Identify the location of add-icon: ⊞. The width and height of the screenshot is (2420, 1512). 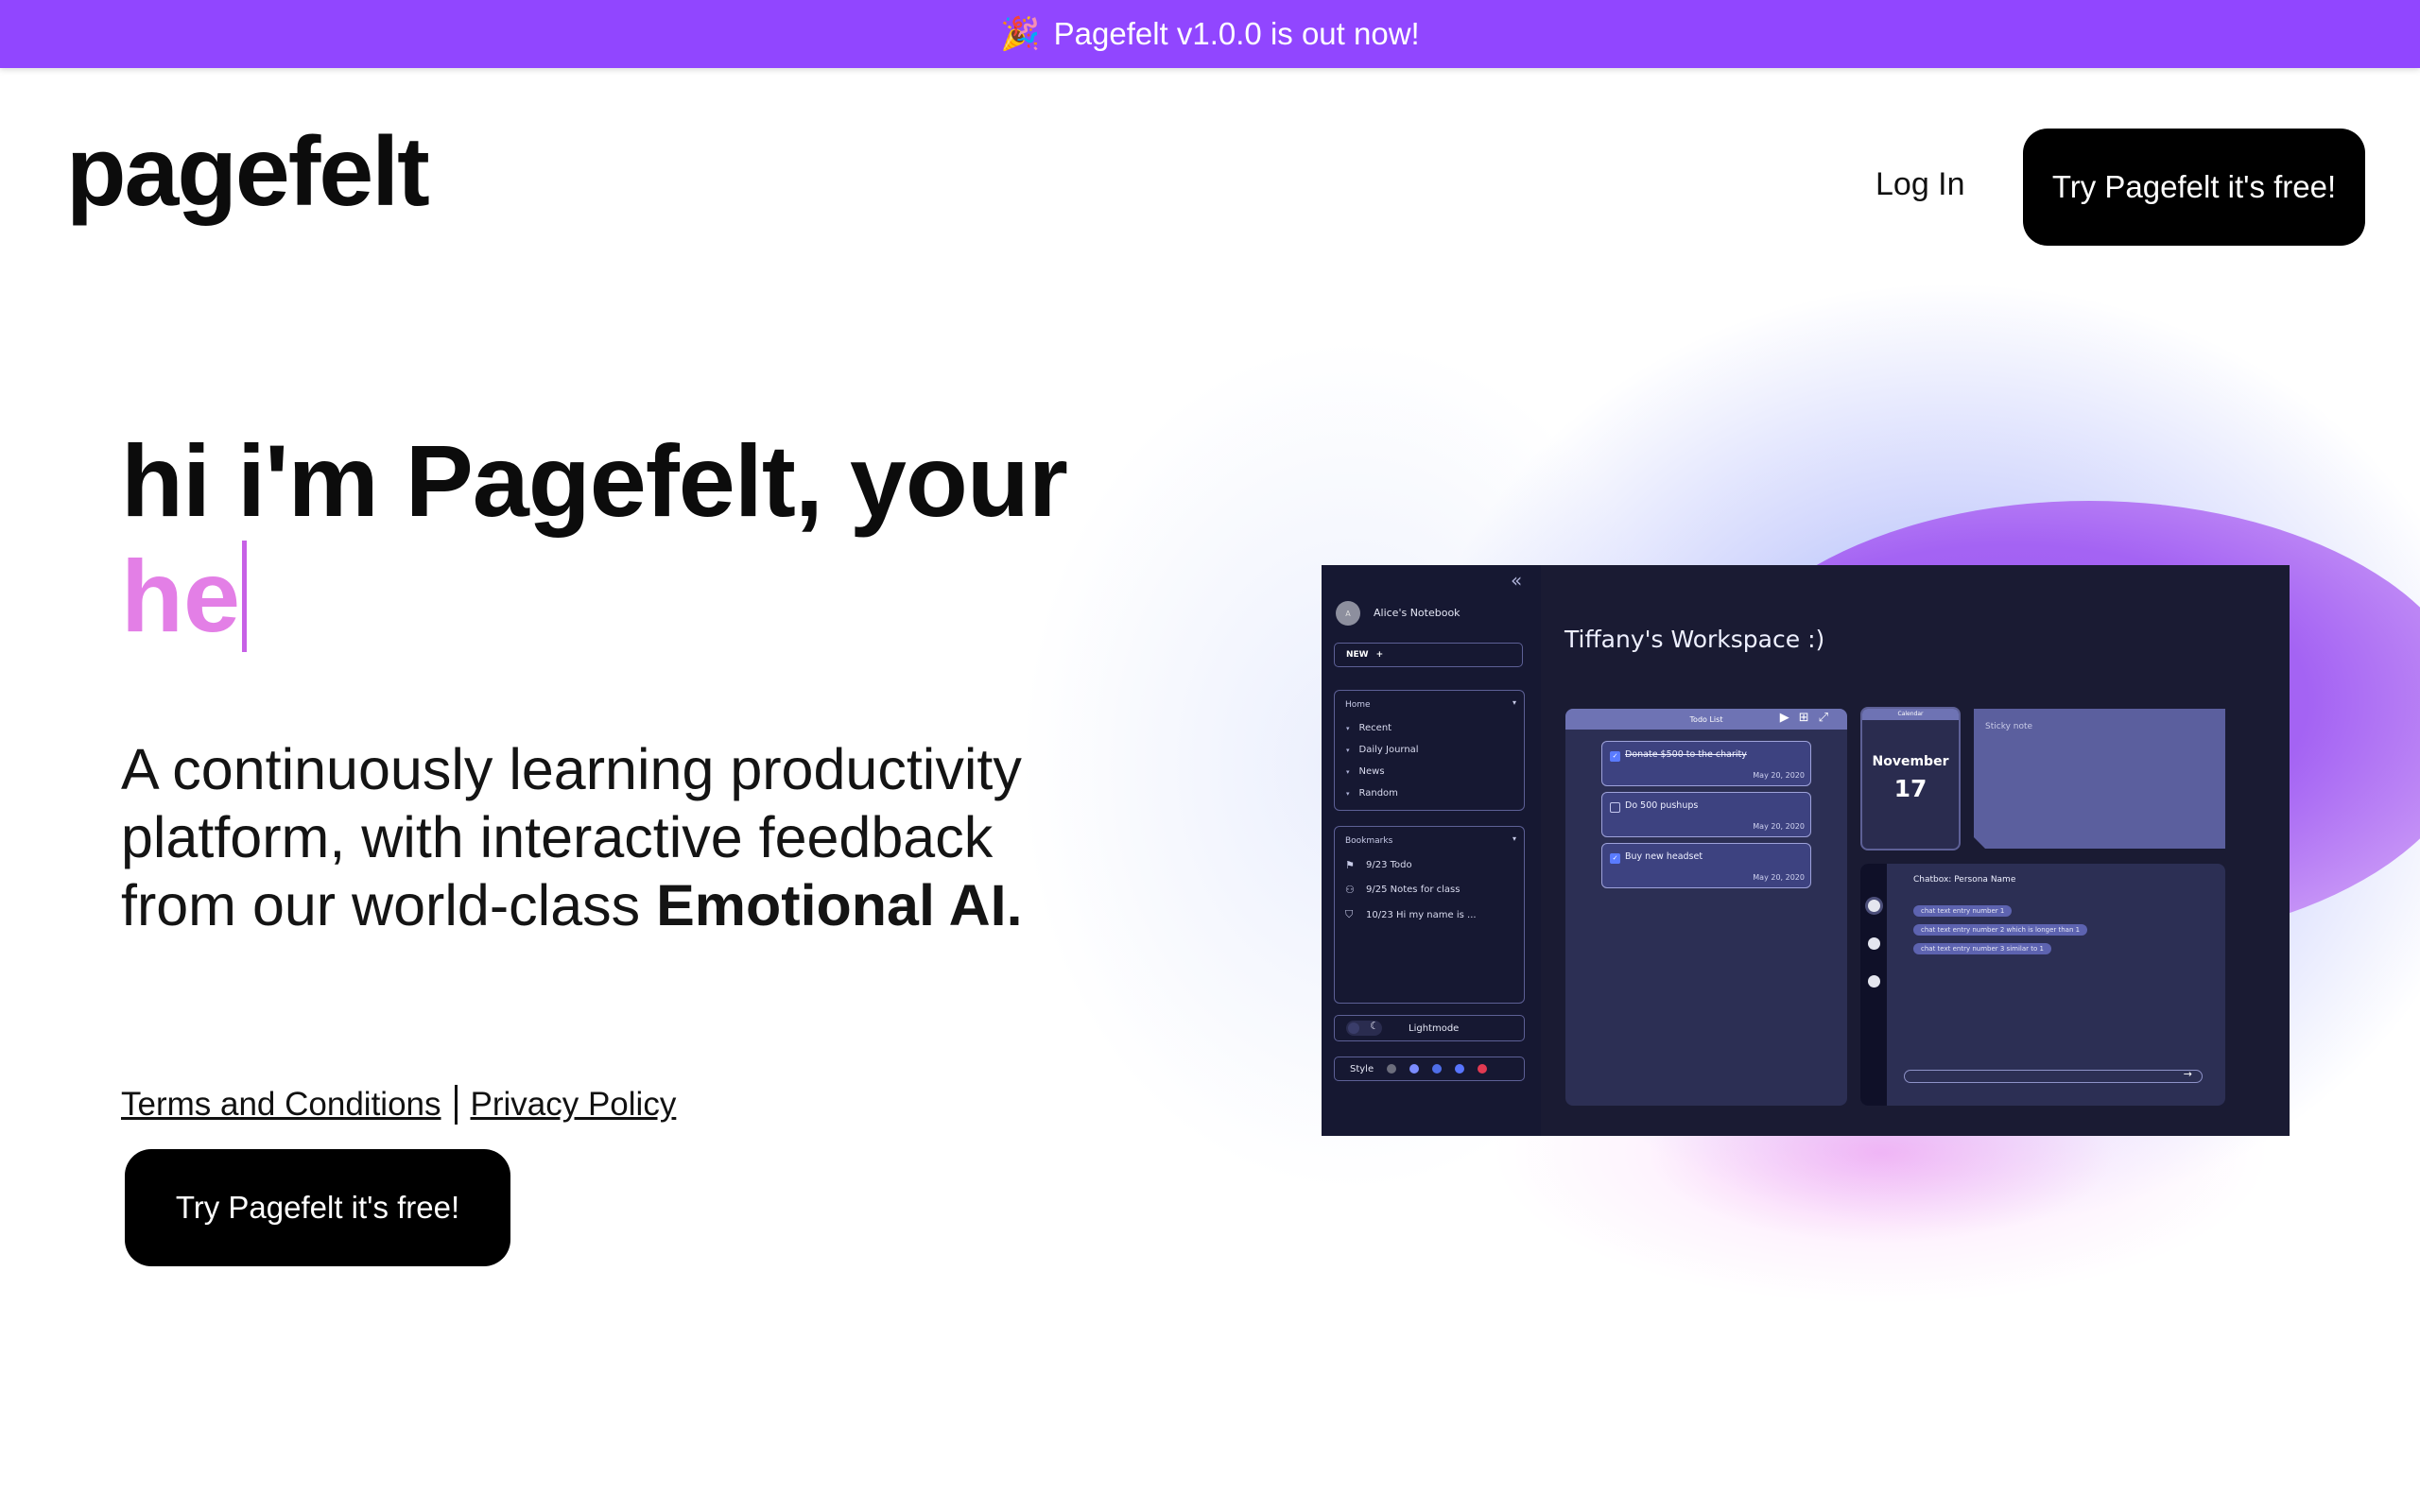
(1803, 718).